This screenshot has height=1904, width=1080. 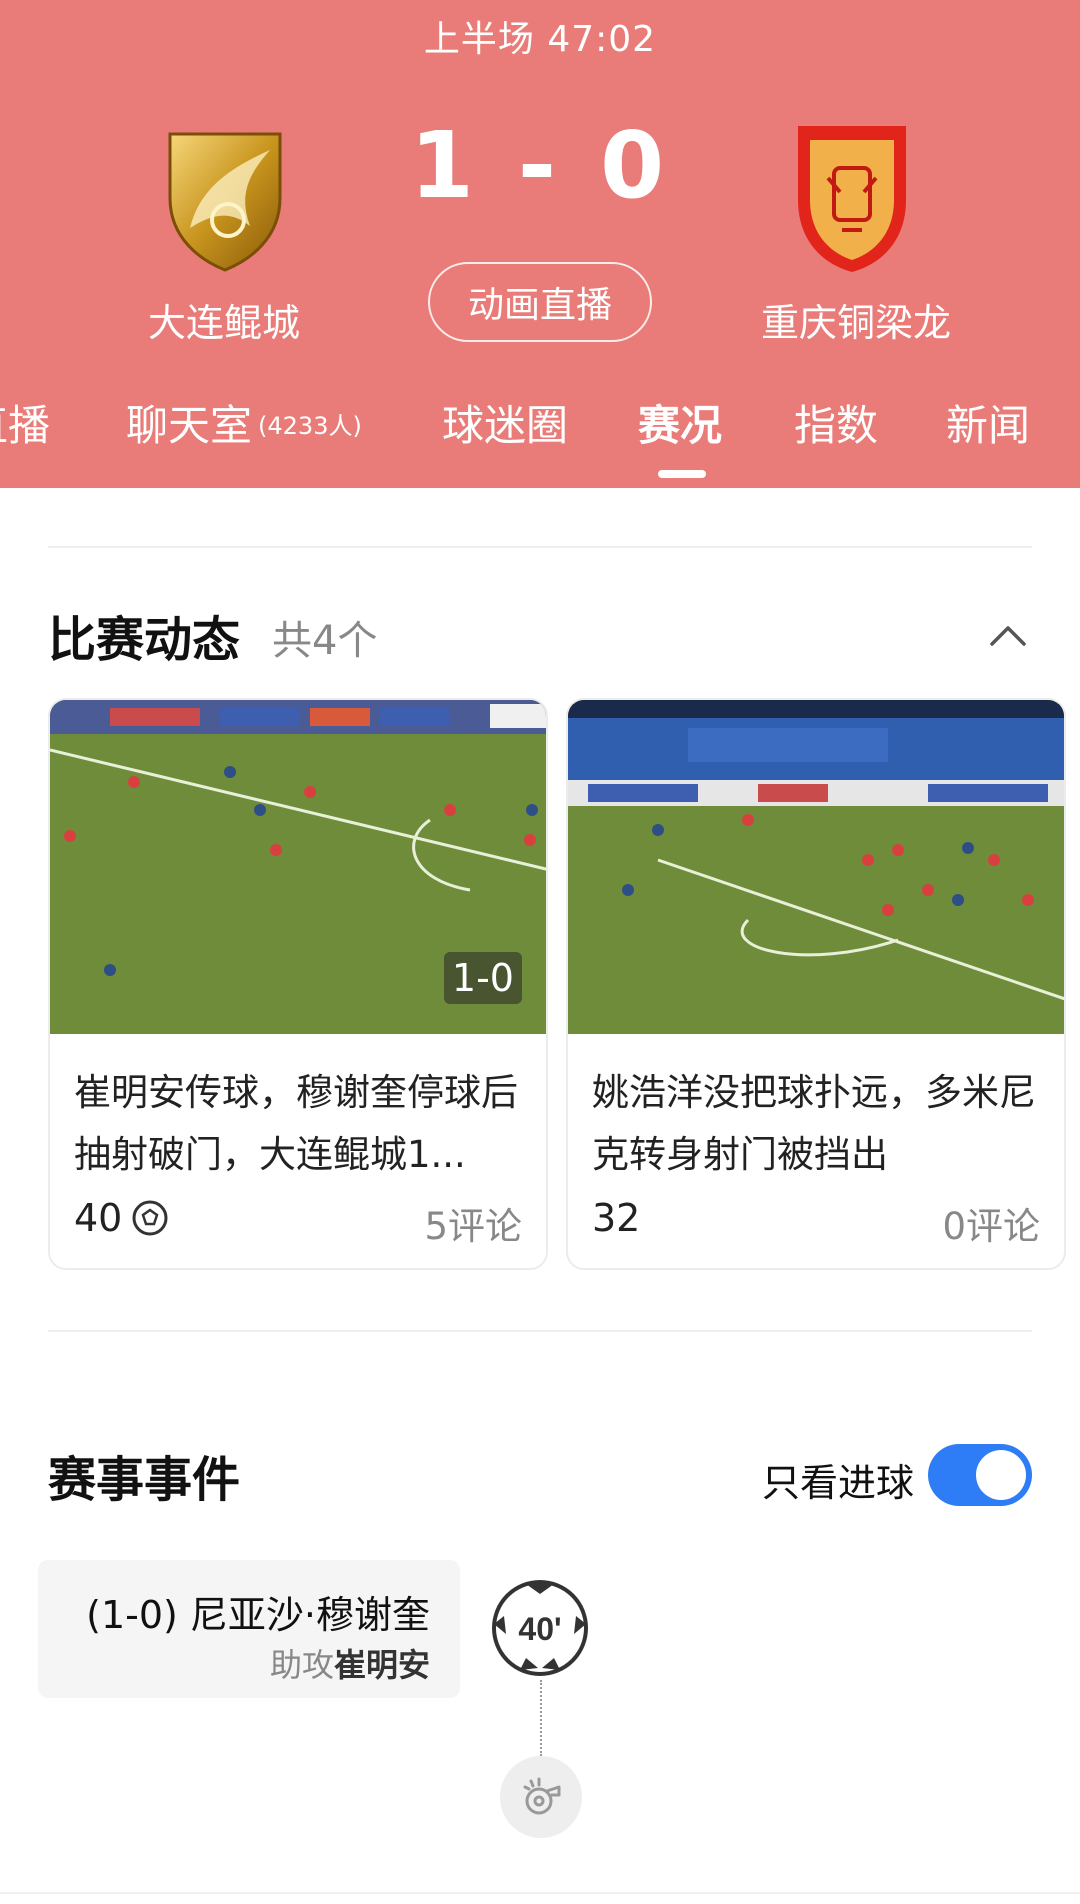 What do you see at coordinates (144, 1480) in the screenshot?
I see `match-events-title: 赛事事件` at bounding box center [144, 1480].